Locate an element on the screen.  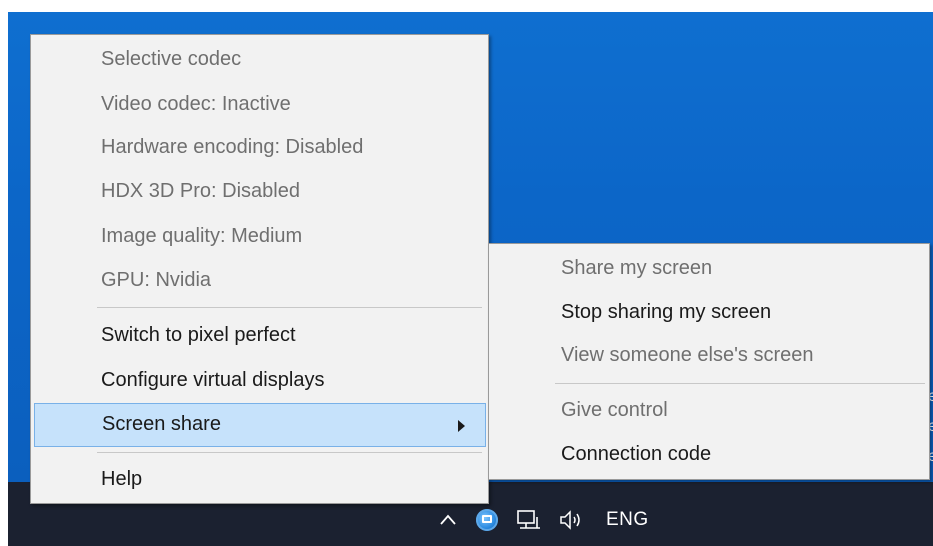
citrix-app-icon is located at coordinates (487, 520).